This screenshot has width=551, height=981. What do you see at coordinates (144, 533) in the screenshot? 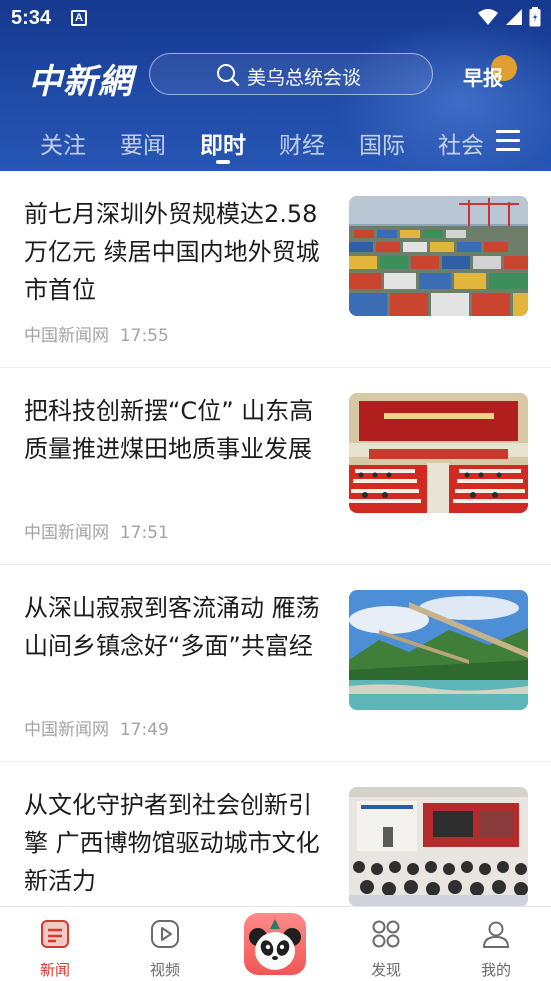
I see `news-time: 17:51` at bounding box center [144, 533].